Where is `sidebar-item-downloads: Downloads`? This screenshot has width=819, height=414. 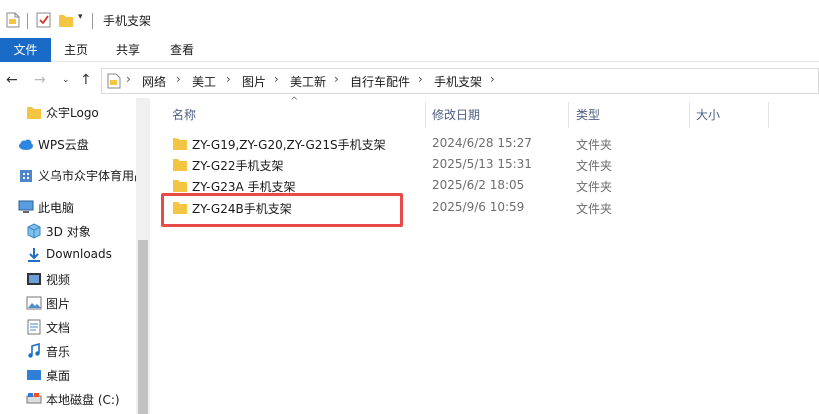 sidebar-item-downloads: Downloads is located at coordinates (68, 255).